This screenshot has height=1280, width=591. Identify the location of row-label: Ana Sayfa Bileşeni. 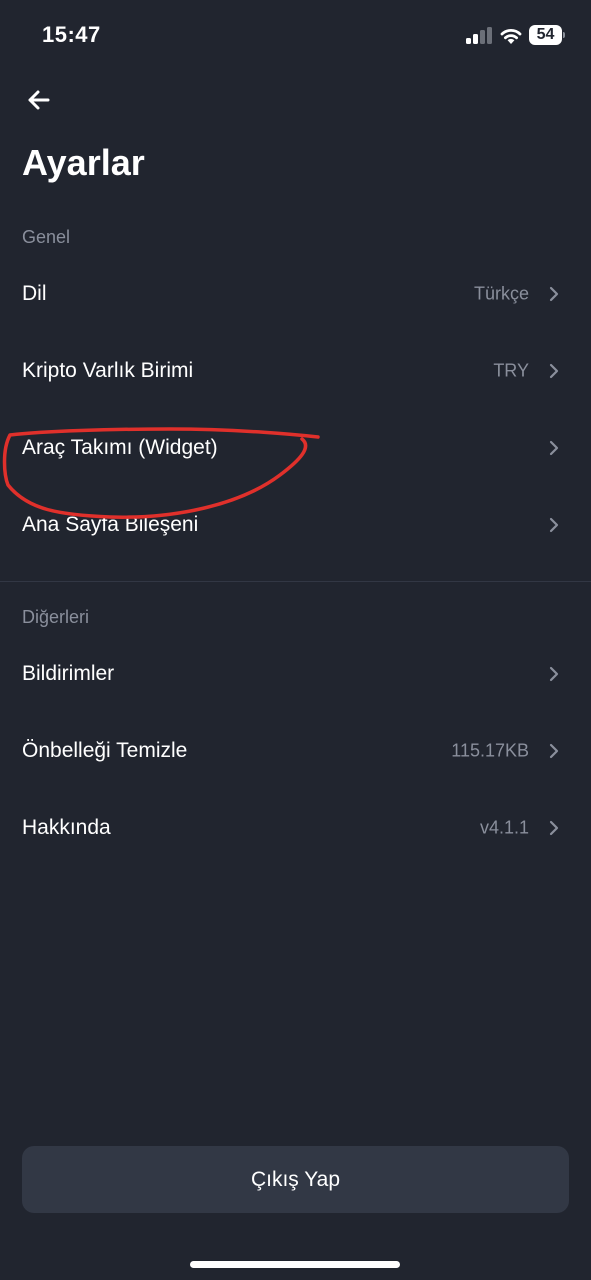
(110, 524).